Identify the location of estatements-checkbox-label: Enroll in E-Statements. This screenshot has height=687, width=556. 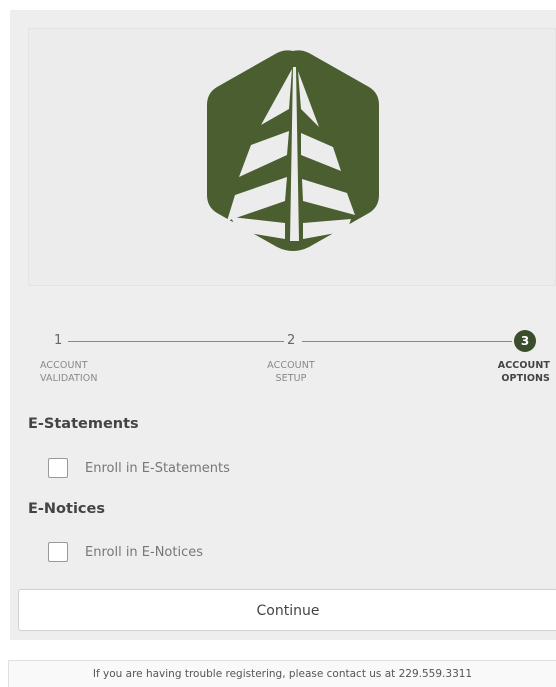
(157, 468).